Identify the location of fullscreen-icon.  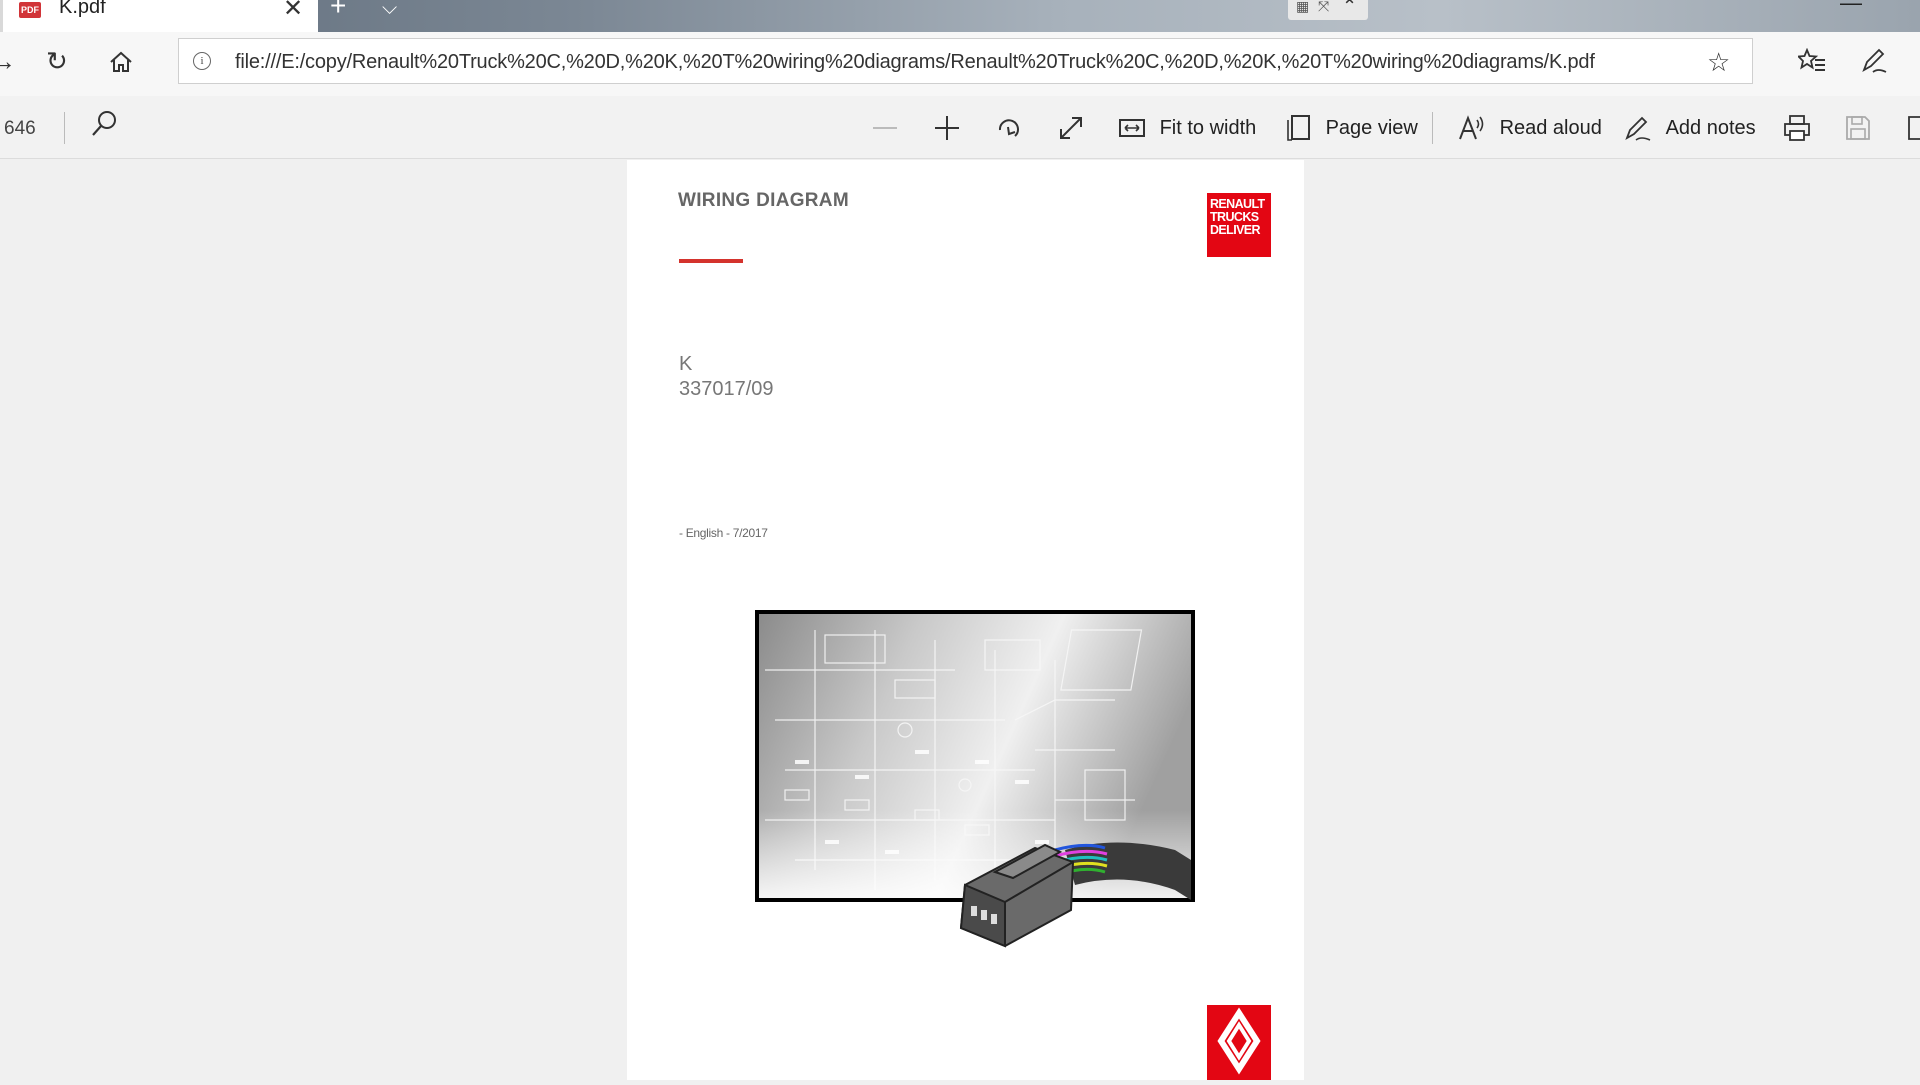
(1071, 127).